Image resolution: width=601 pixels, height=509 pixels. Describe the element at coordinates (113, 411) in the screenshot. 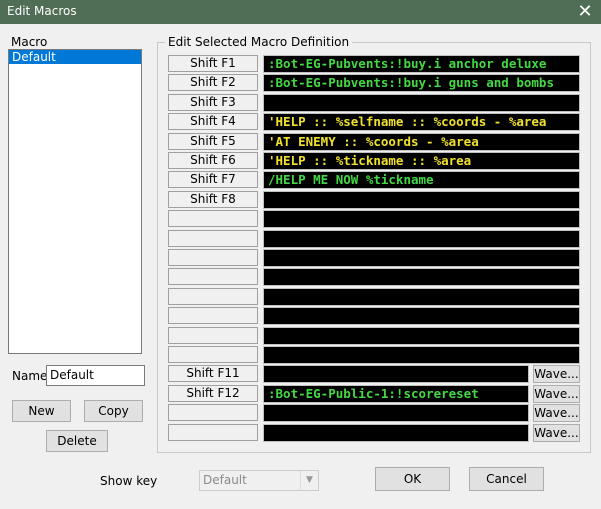

I see `copy-button: Copy` at that location.